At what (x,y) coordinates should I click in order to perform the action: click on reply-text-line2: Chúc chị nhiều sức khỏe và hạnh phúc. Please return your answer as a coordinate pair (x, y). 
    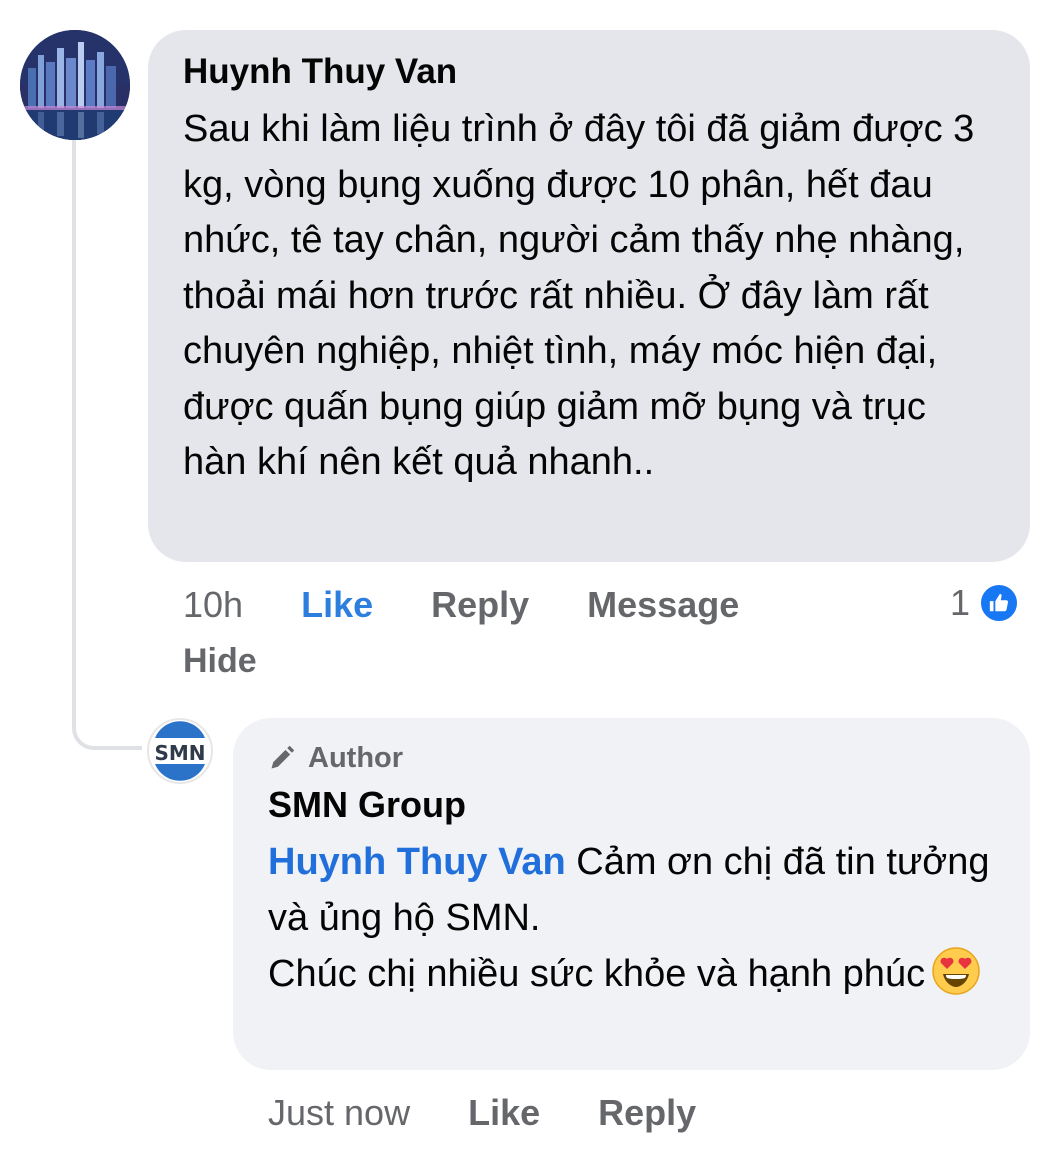
    Looking at the image, I should click on (597, 974).